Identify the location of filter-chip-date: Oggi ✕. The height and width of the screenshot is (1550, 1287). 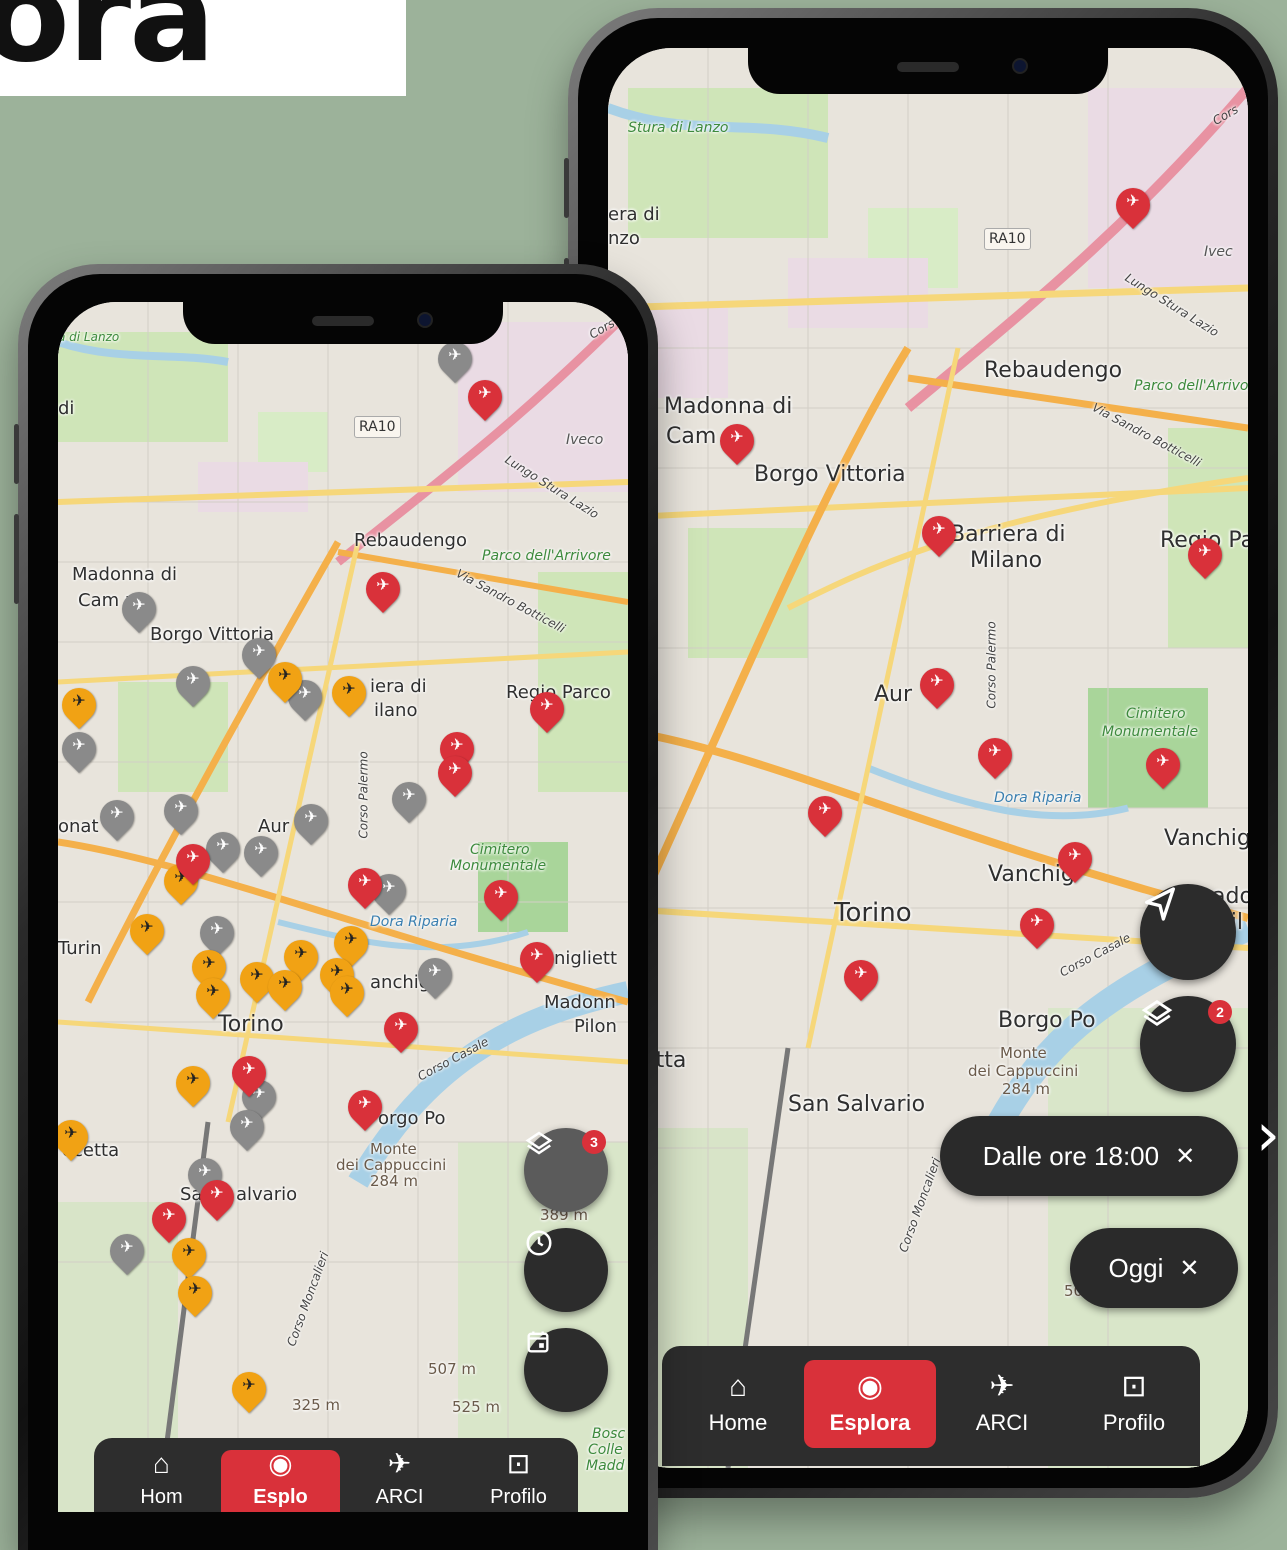
(1154, 1268).